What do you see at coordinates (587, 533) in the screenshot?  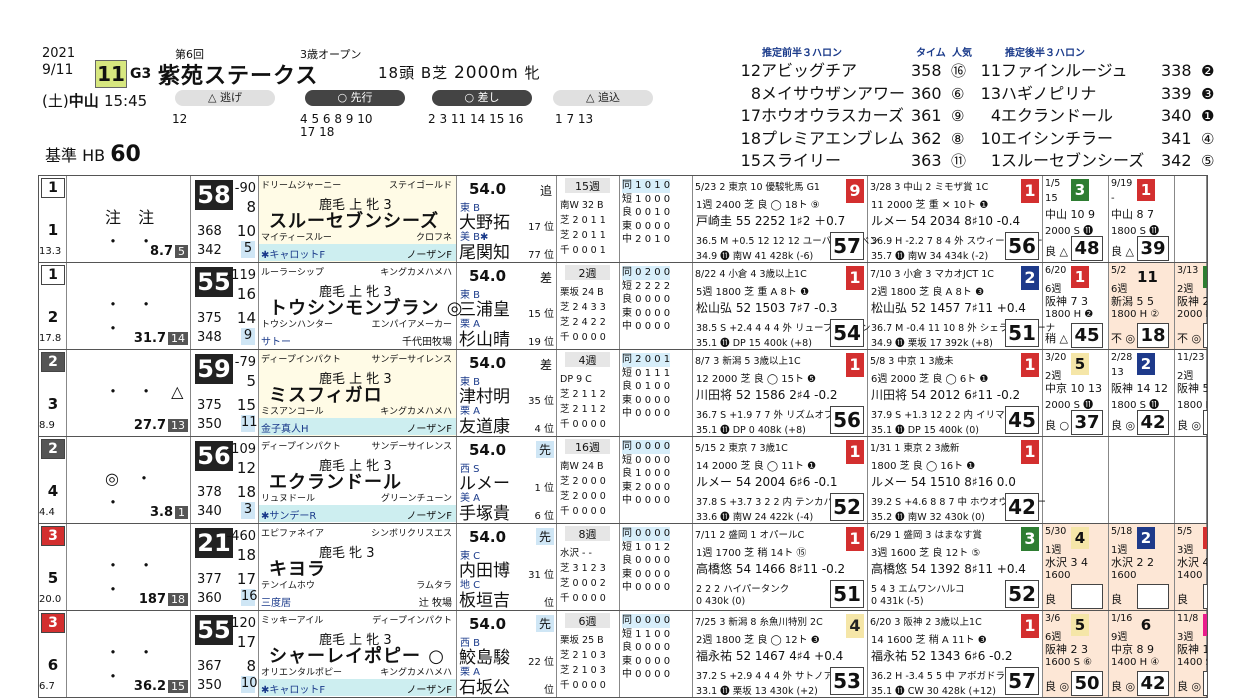 I see `rest-weeks: 8週` at bounding box center [587, 533].